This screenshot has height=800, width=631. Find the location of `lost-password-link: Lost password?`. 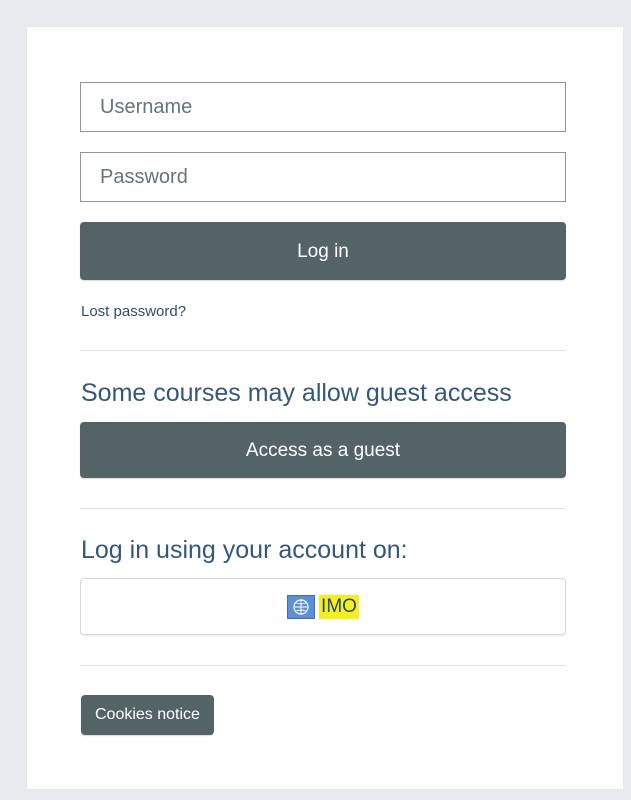

lost-password-link: Lost password? is located at coordinates (133, 311).